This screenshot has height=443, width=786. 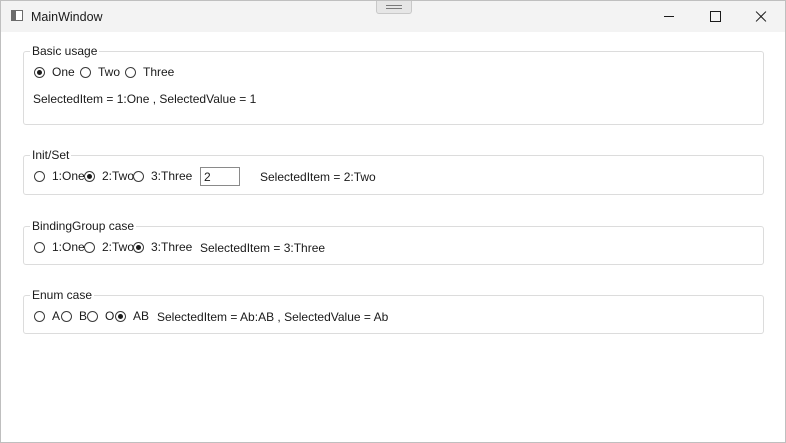 I want to click on close-button, so click(x=761, y=16).